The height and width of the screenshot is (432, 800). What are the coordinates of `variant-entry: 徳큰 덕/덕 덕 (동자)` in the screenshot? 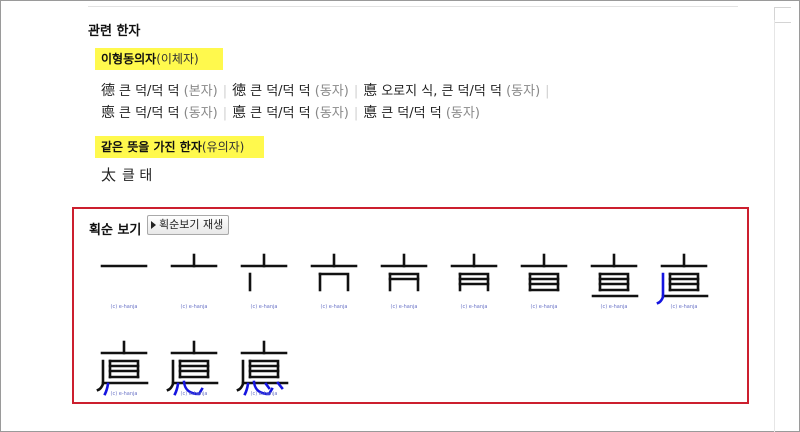 It's located at (290, 90).